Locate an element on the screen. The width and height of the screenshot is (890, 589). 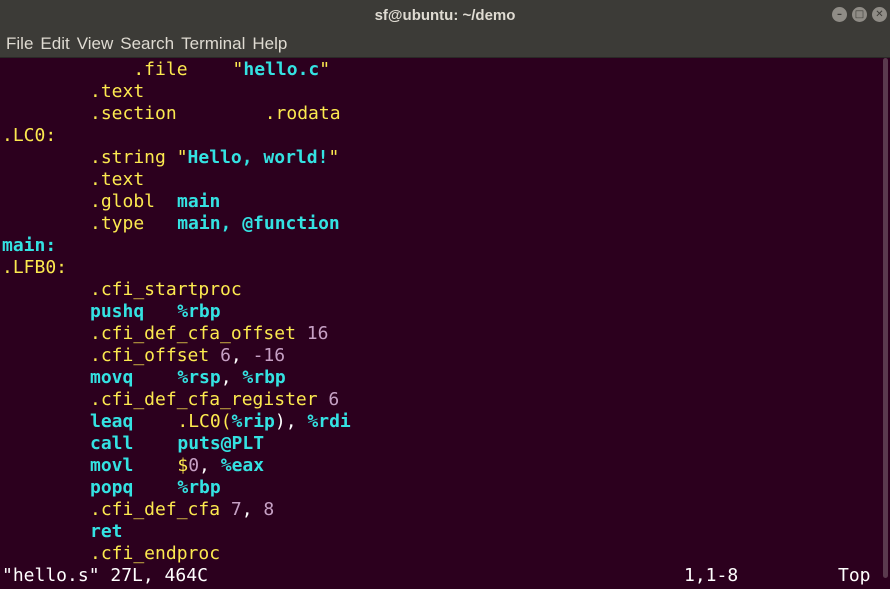
code-line: .cfi_offset 6, -16 is located at coordinates (188, 355).